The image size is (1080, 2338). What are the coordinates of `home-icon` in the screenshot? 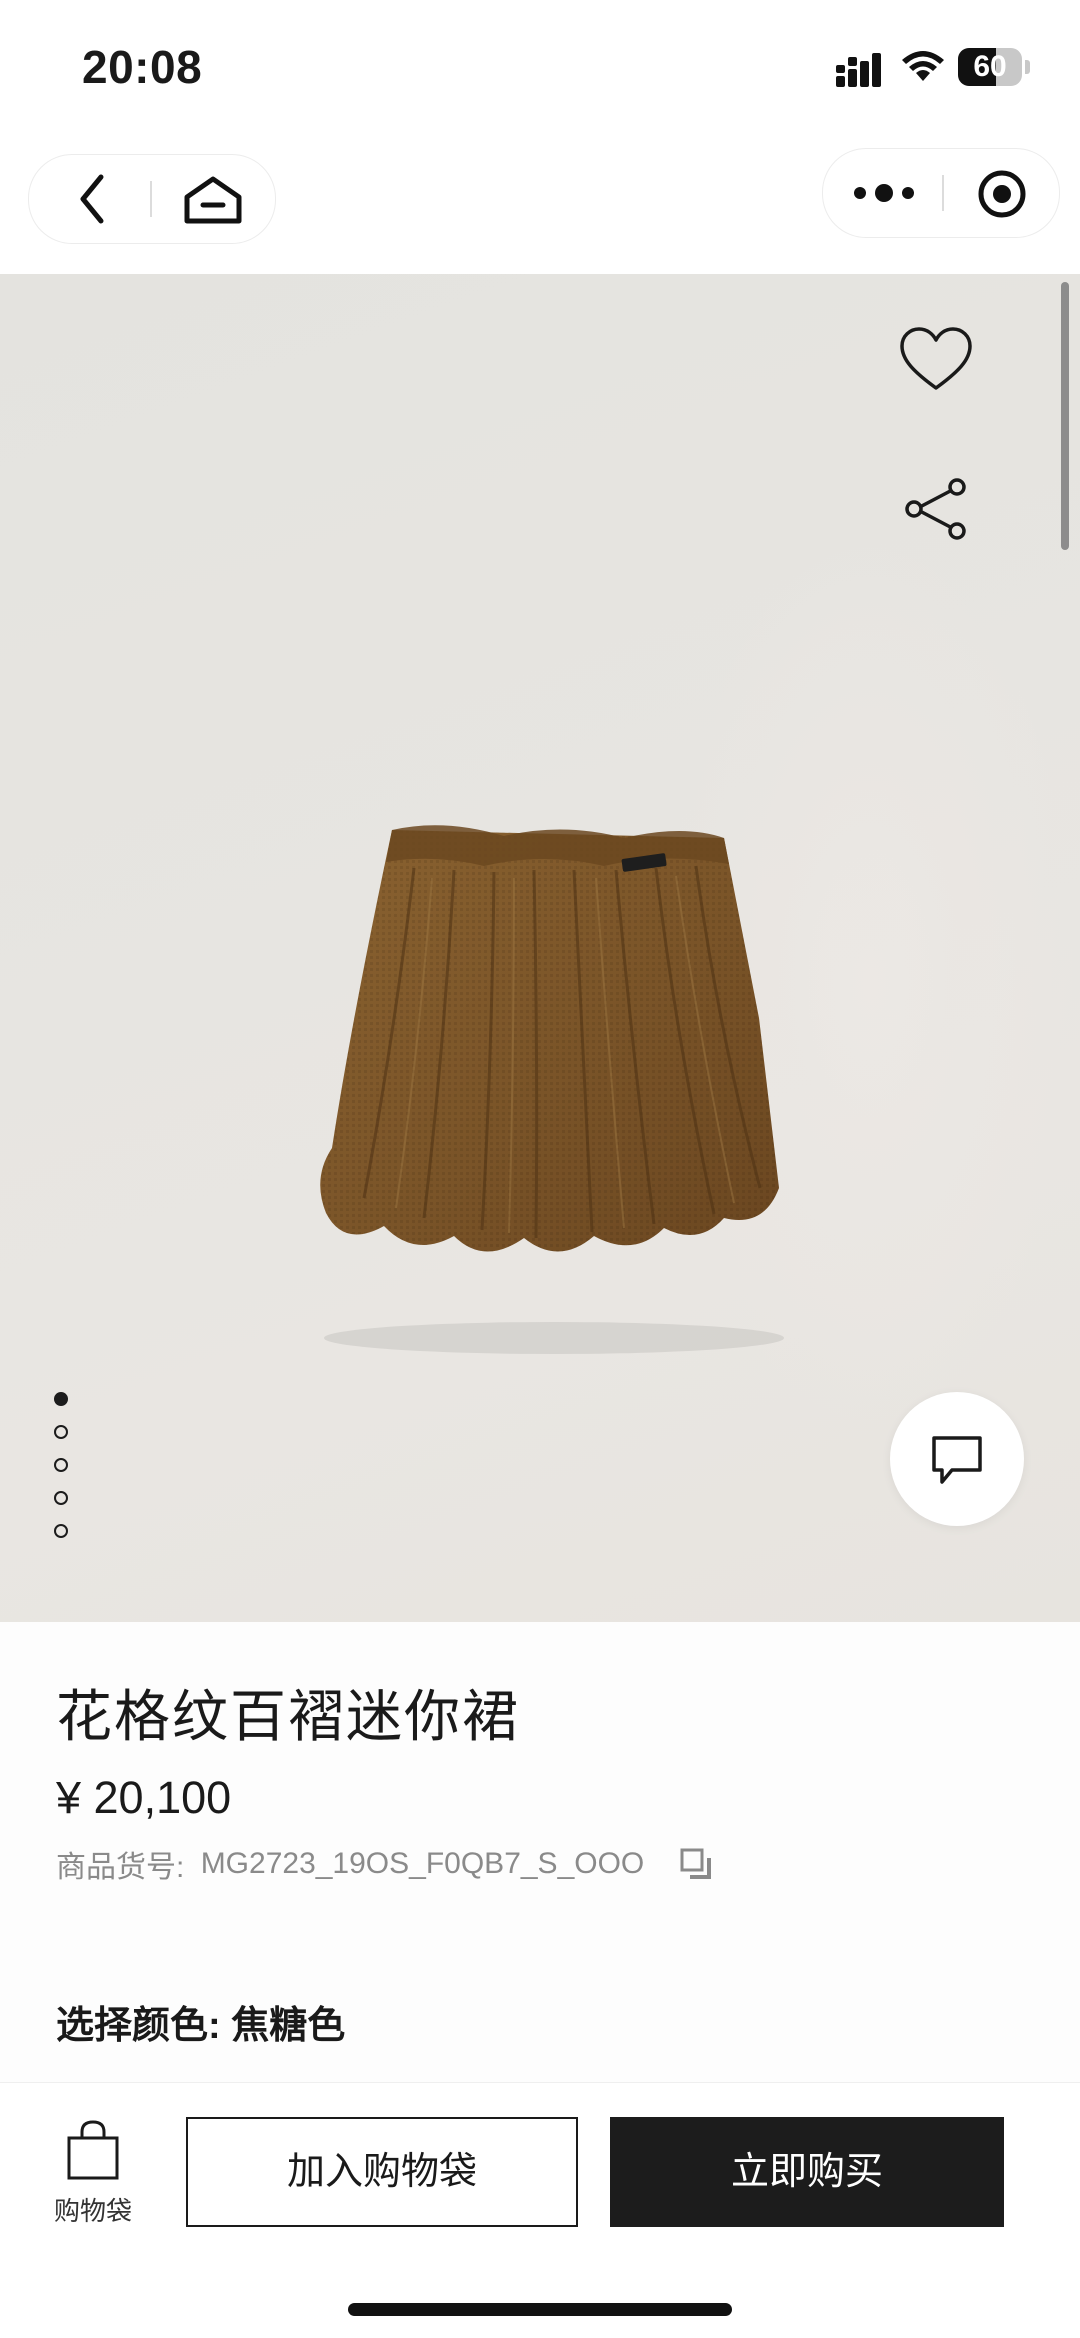 It's located at (213, 200).